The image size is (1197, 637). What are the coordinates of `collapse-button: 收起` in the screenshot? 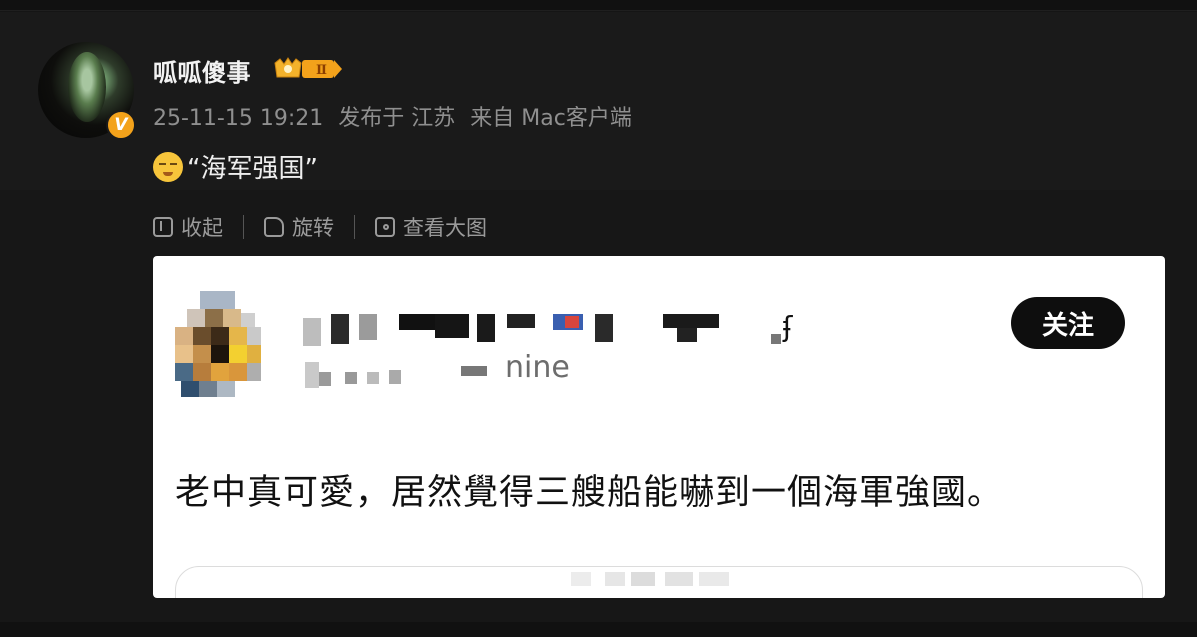 It's located at (188, 227).